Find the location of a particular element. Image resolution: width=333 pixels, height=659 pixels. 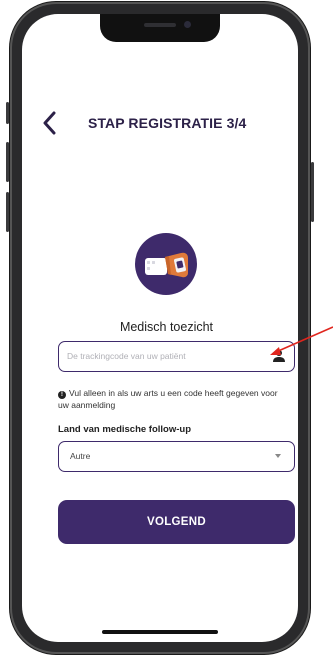

volume-up-button is located at coordinates (7, 162).